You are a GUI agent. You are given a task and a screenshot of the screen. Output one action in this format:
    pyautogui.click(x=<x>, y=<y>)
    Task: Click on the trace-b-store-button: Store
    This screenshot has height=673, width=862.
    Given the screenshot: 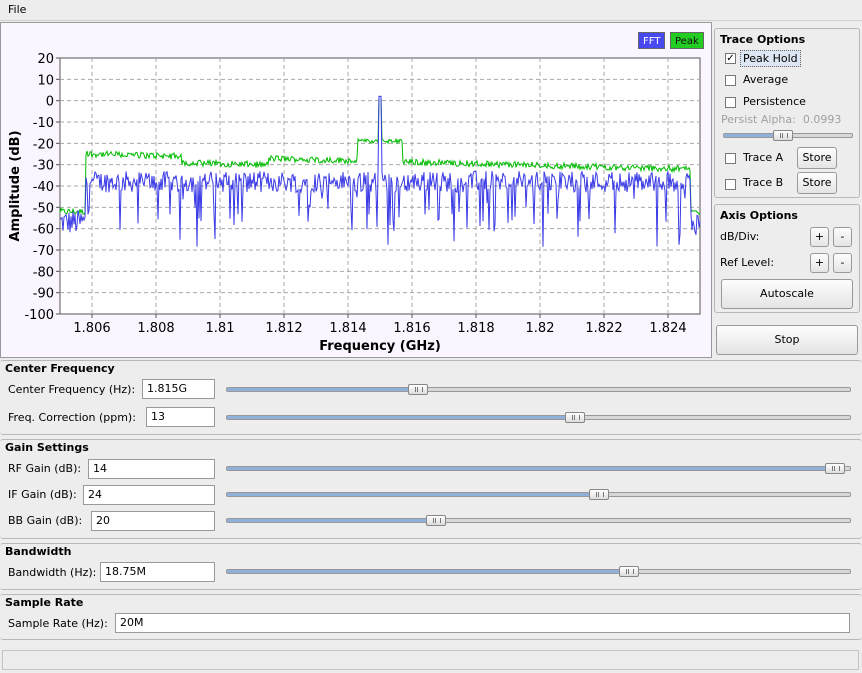 What is the action you would take?
    pyautogui.click(x=817, y=183)
    